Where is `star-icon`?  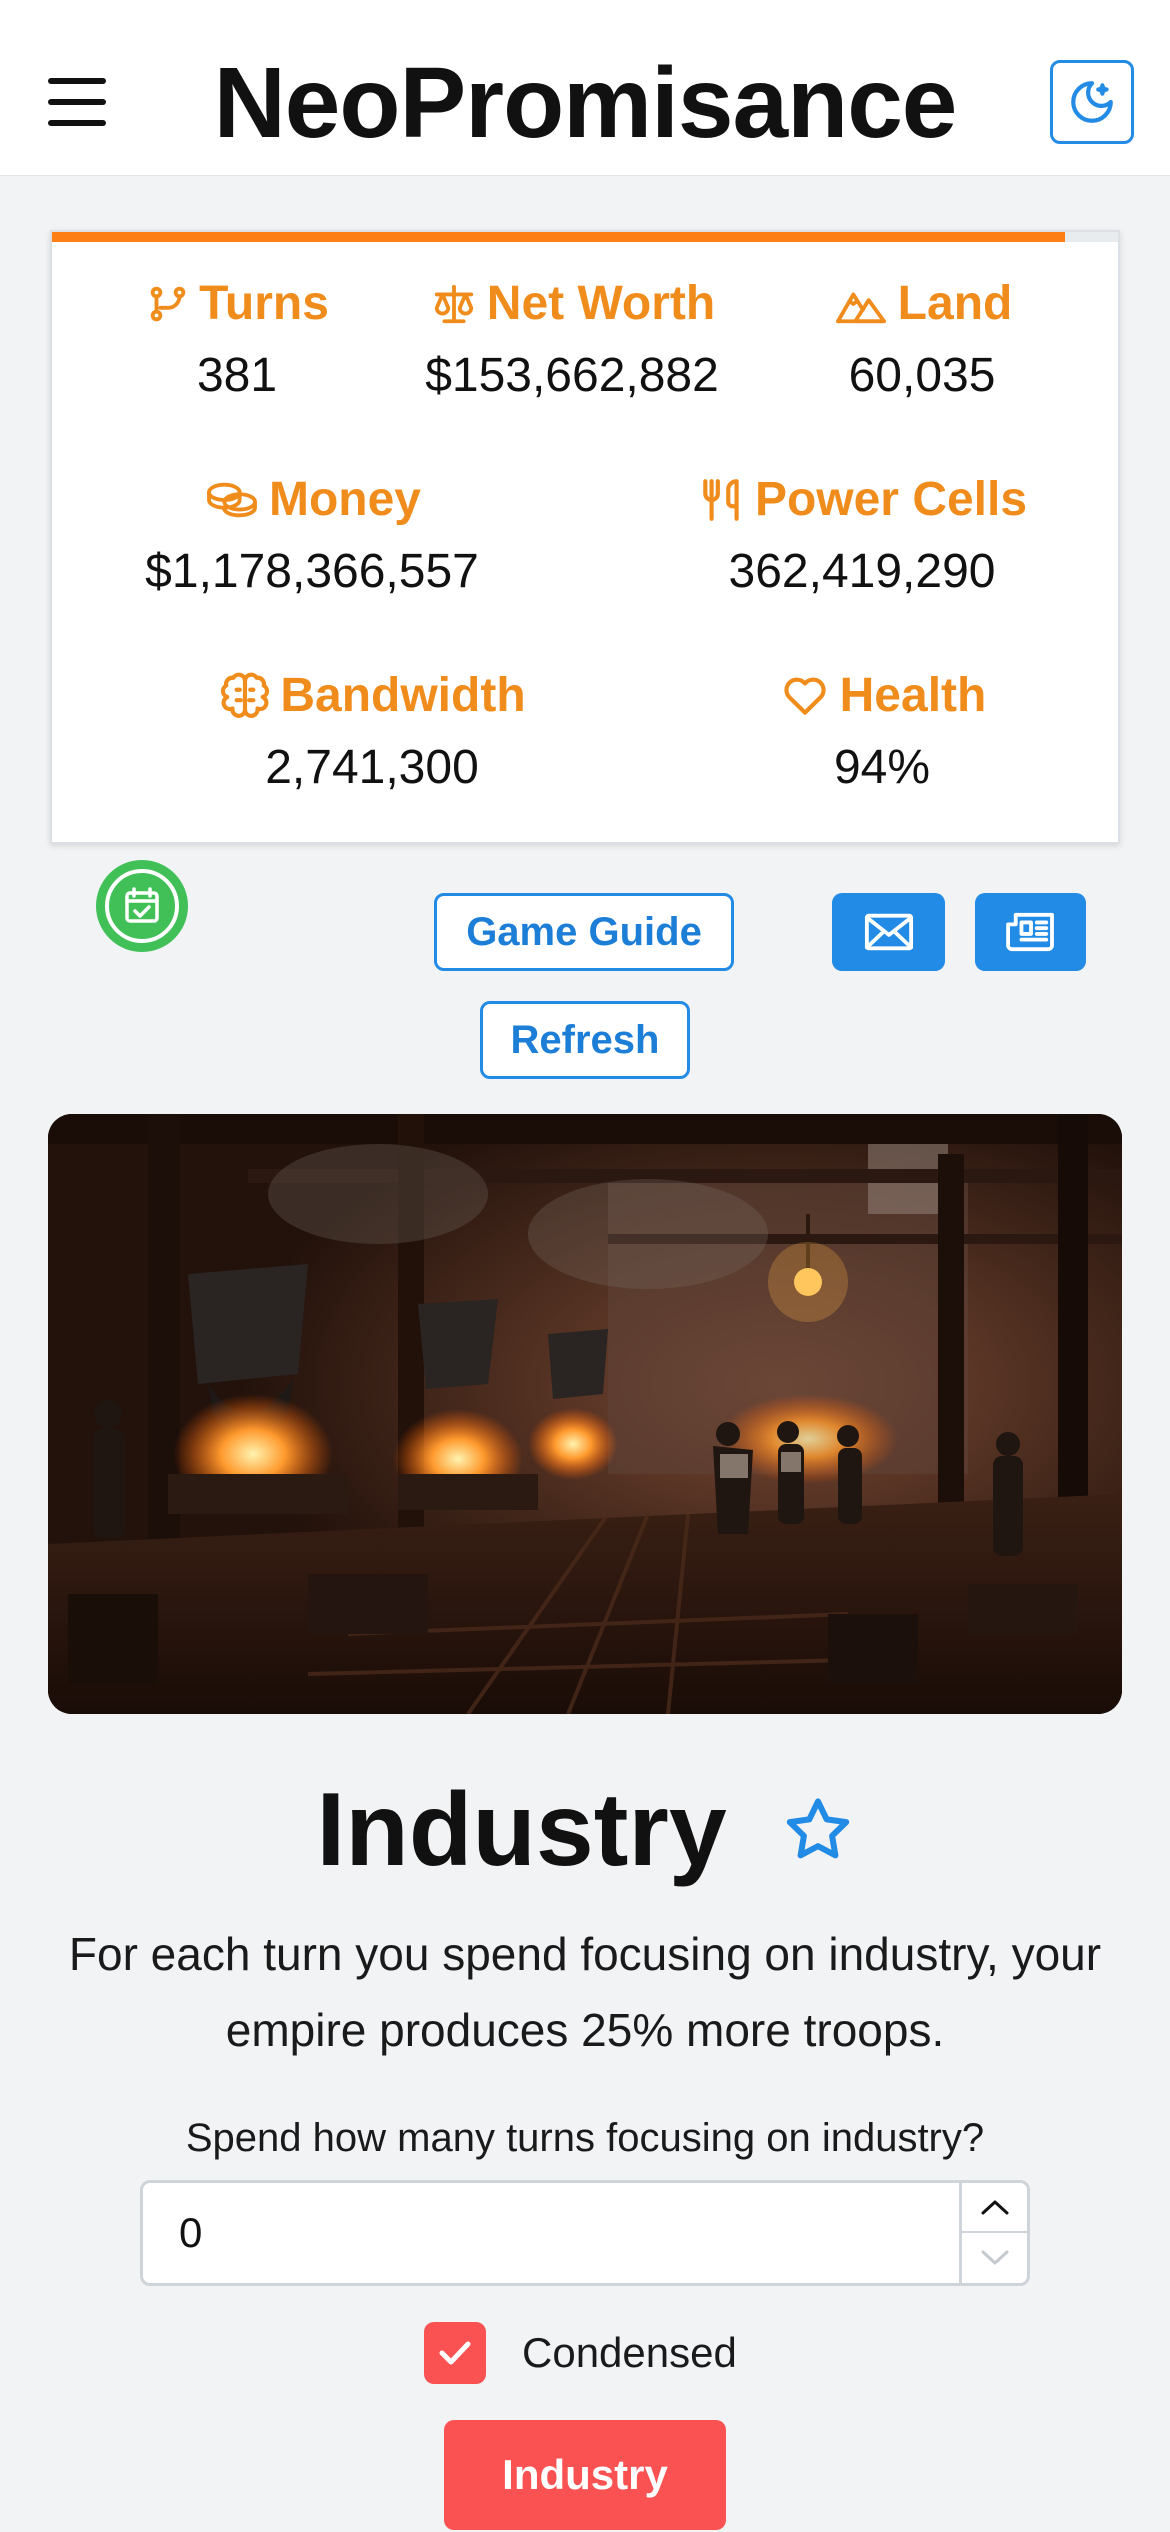 star-icon is located at coordinates (817, 1827).